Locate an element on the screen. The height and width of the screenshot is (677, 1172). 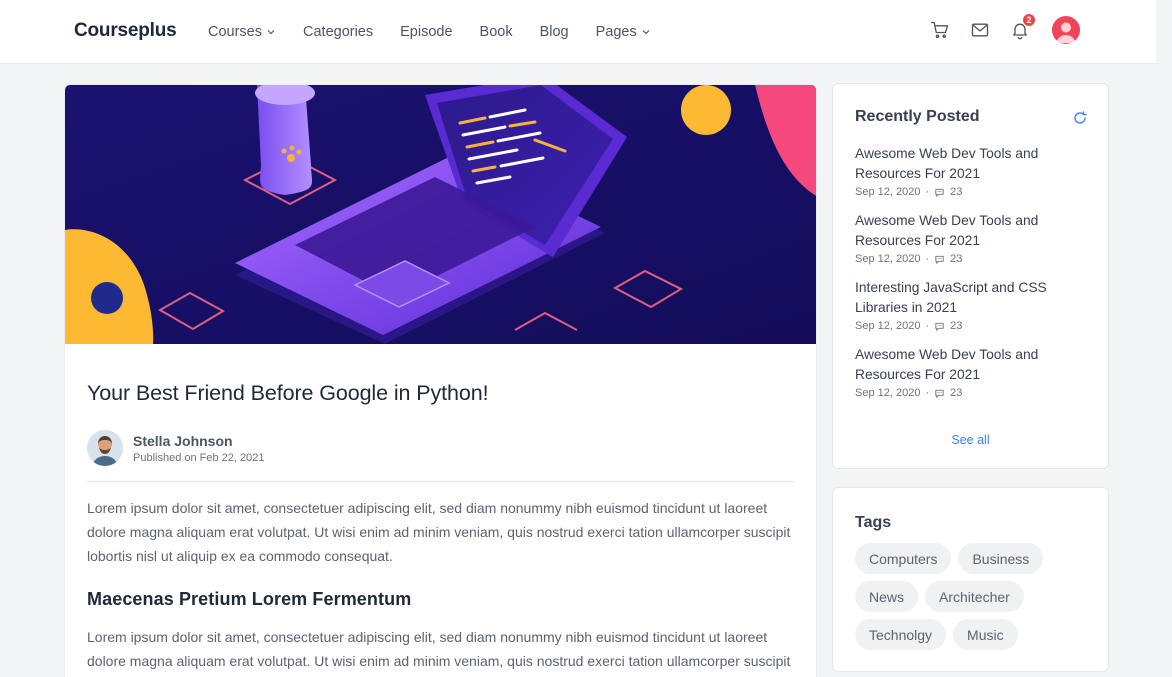
nav-categories-label: Categories is located at coordinates (338, 32).